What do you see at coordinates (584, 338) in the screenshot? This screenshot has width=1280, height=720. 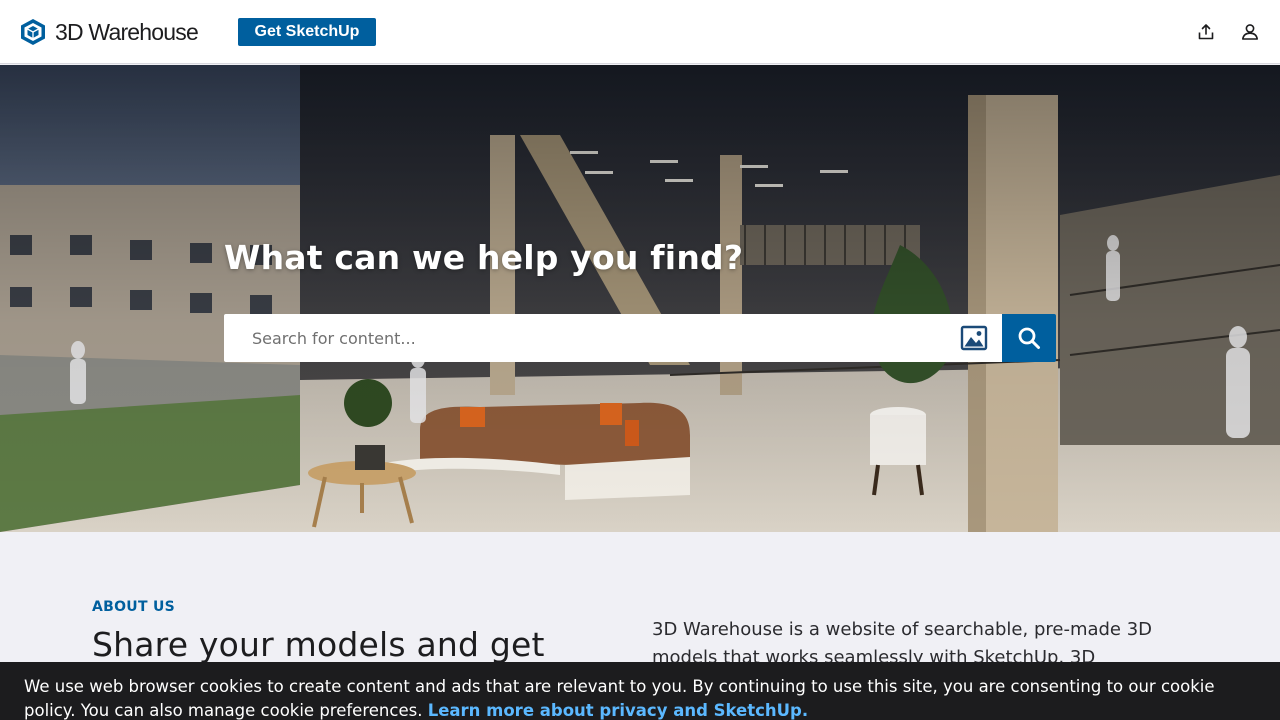 I see `search-input` at bounding box center [584, 338].